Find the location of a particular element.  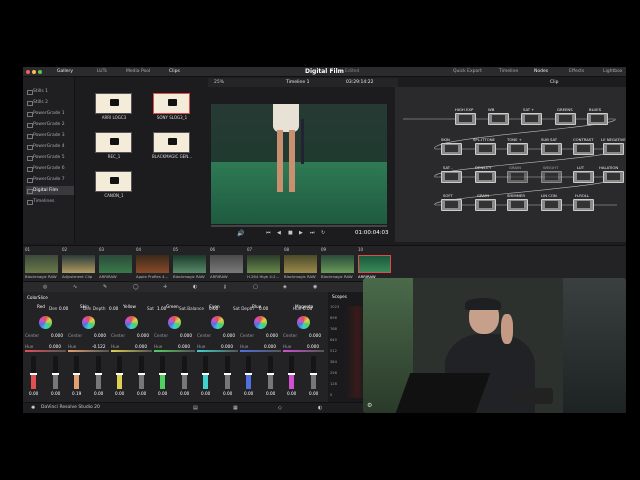

sidebar-item: PowerGrade 3 is located at coordinates (50, 135).